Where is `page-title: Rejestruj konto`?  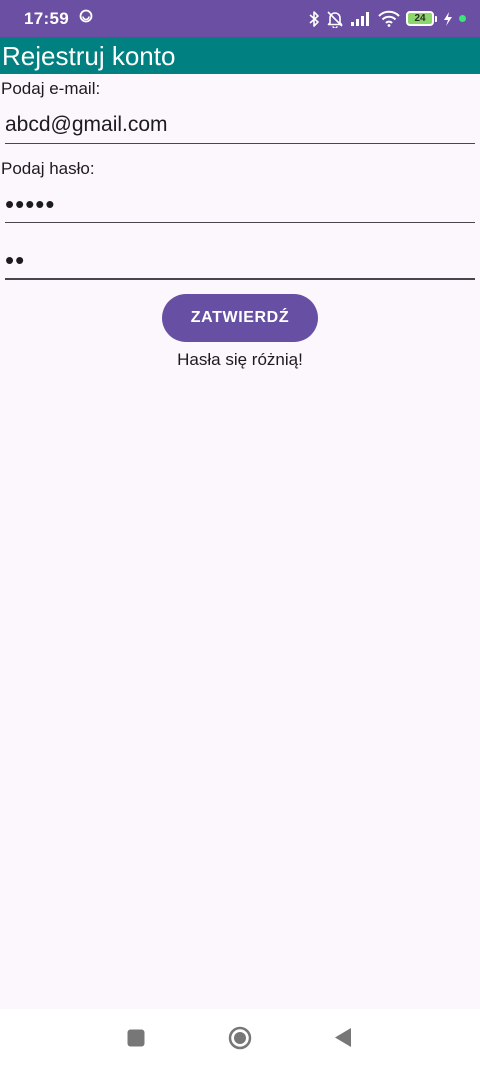
page-title: Rejestruj konto is located at coordinates (89, 55).